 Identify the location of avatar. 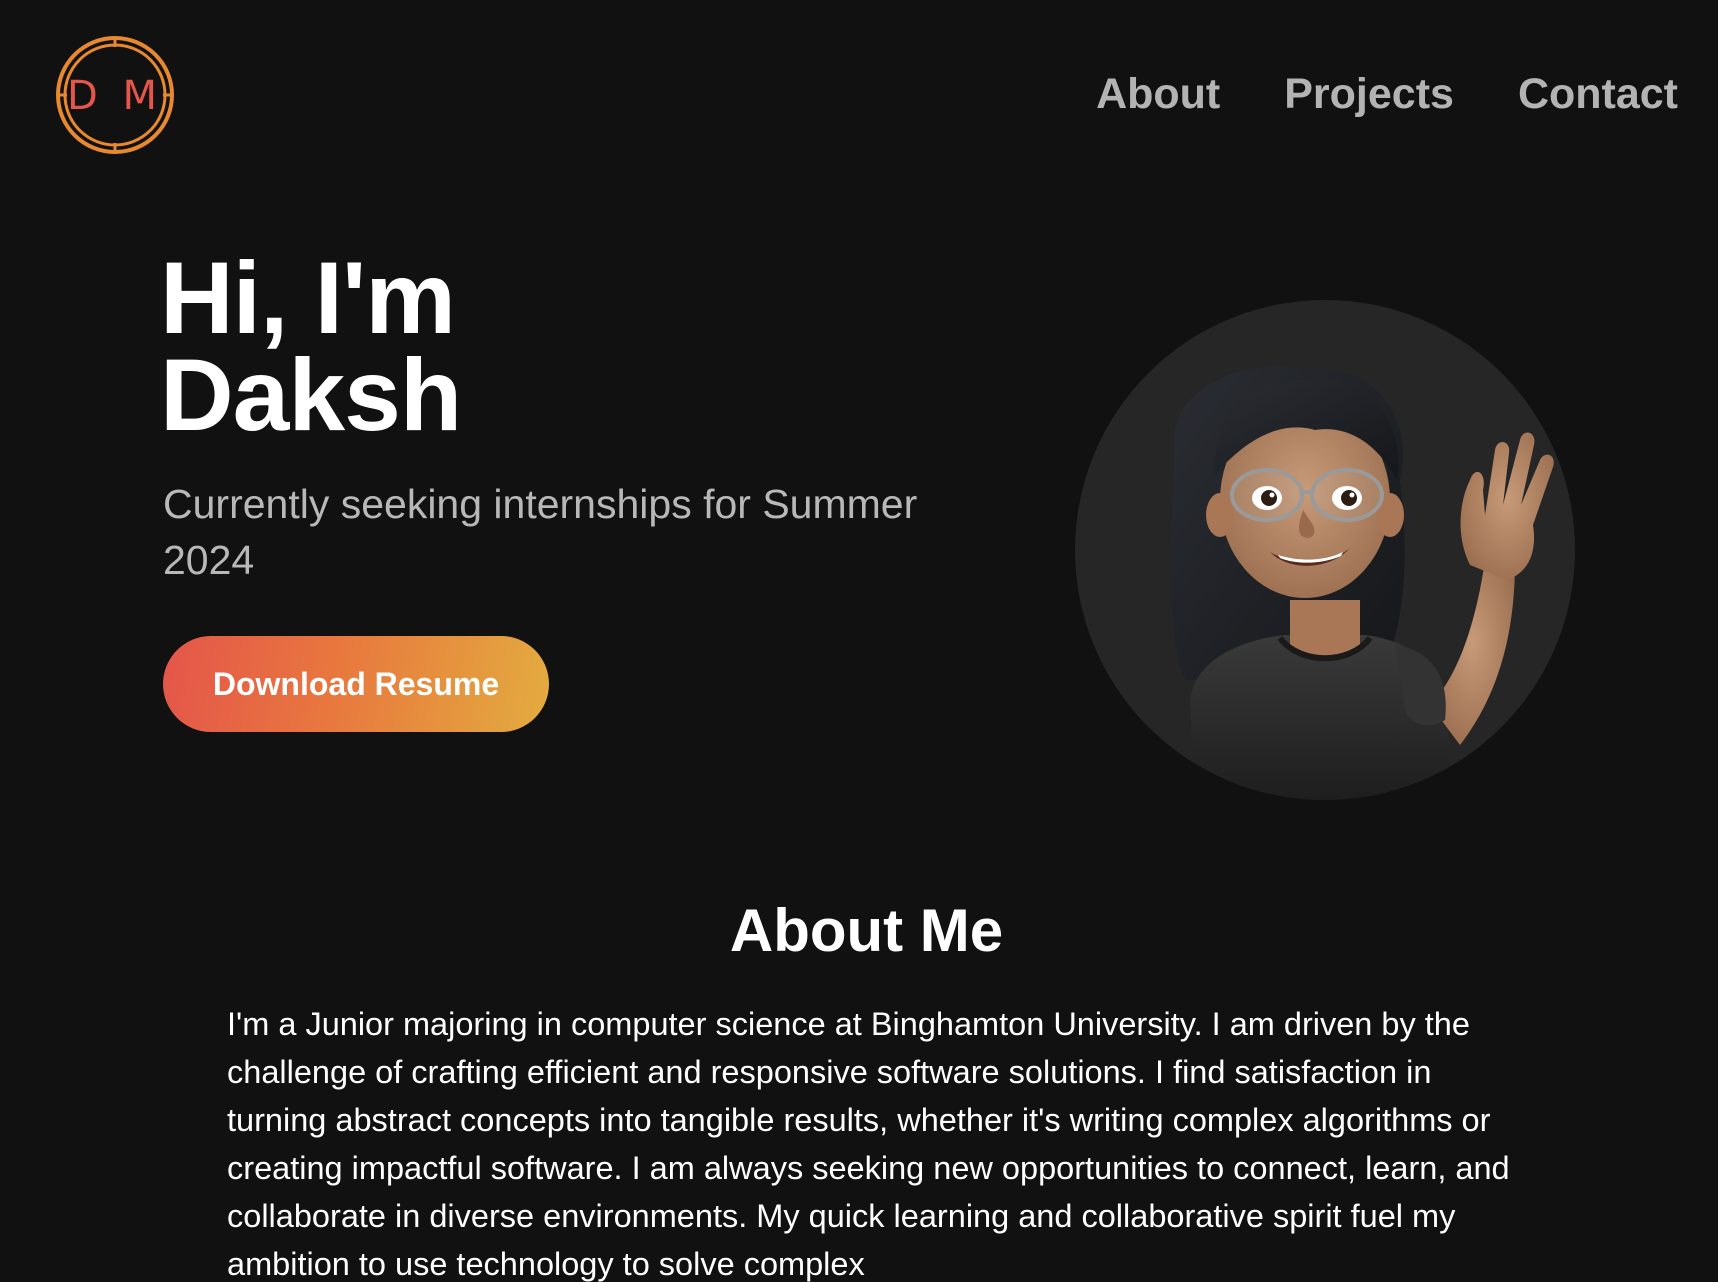
(1325, 550).